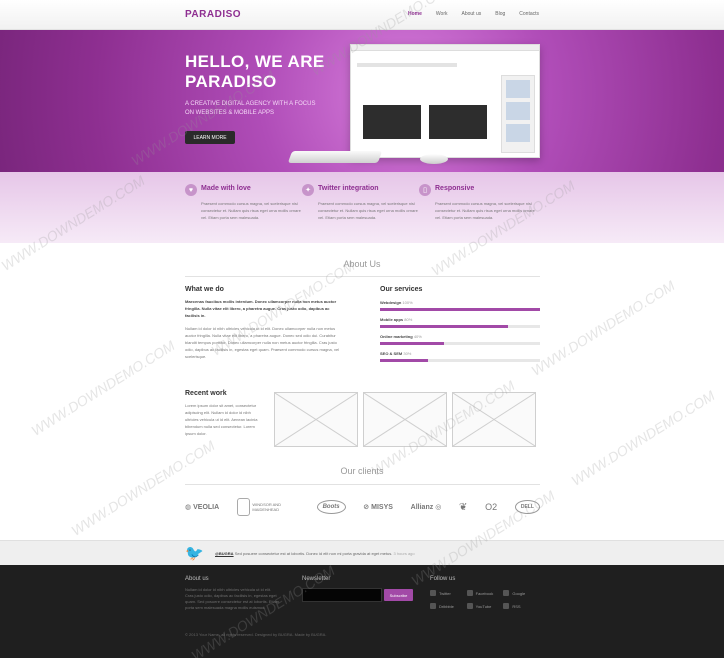 The image size is (724, 658). I want to click on heart-icon: ♥, so click(191, 190).